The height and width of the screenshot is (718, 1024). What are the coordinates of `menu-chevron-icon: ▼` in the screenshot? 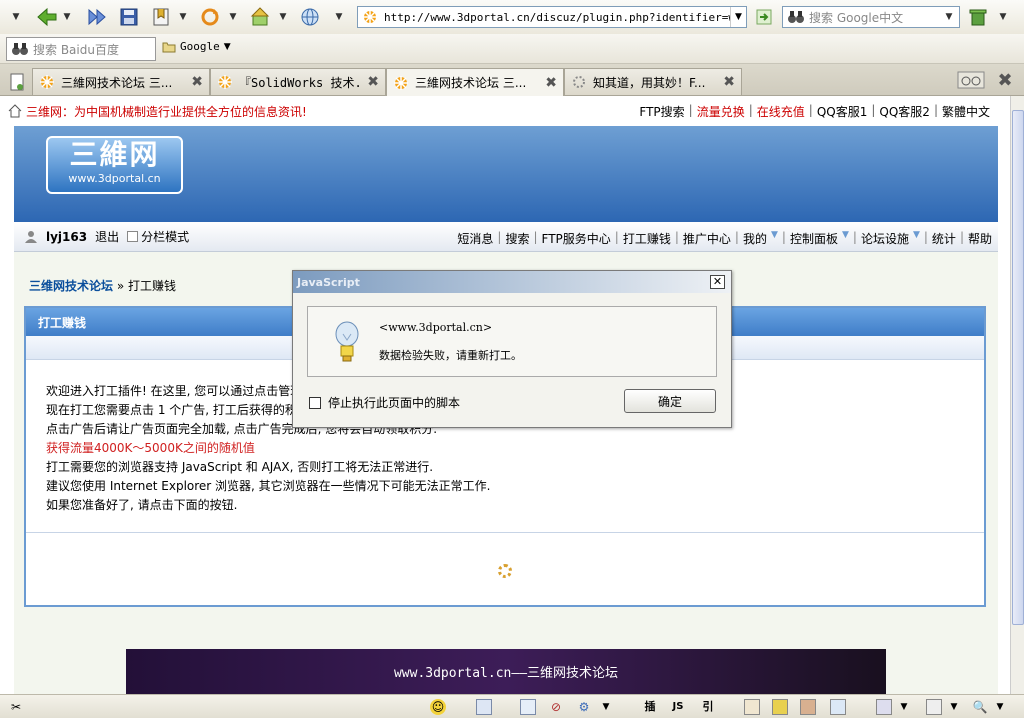 It's located at (16, 17).